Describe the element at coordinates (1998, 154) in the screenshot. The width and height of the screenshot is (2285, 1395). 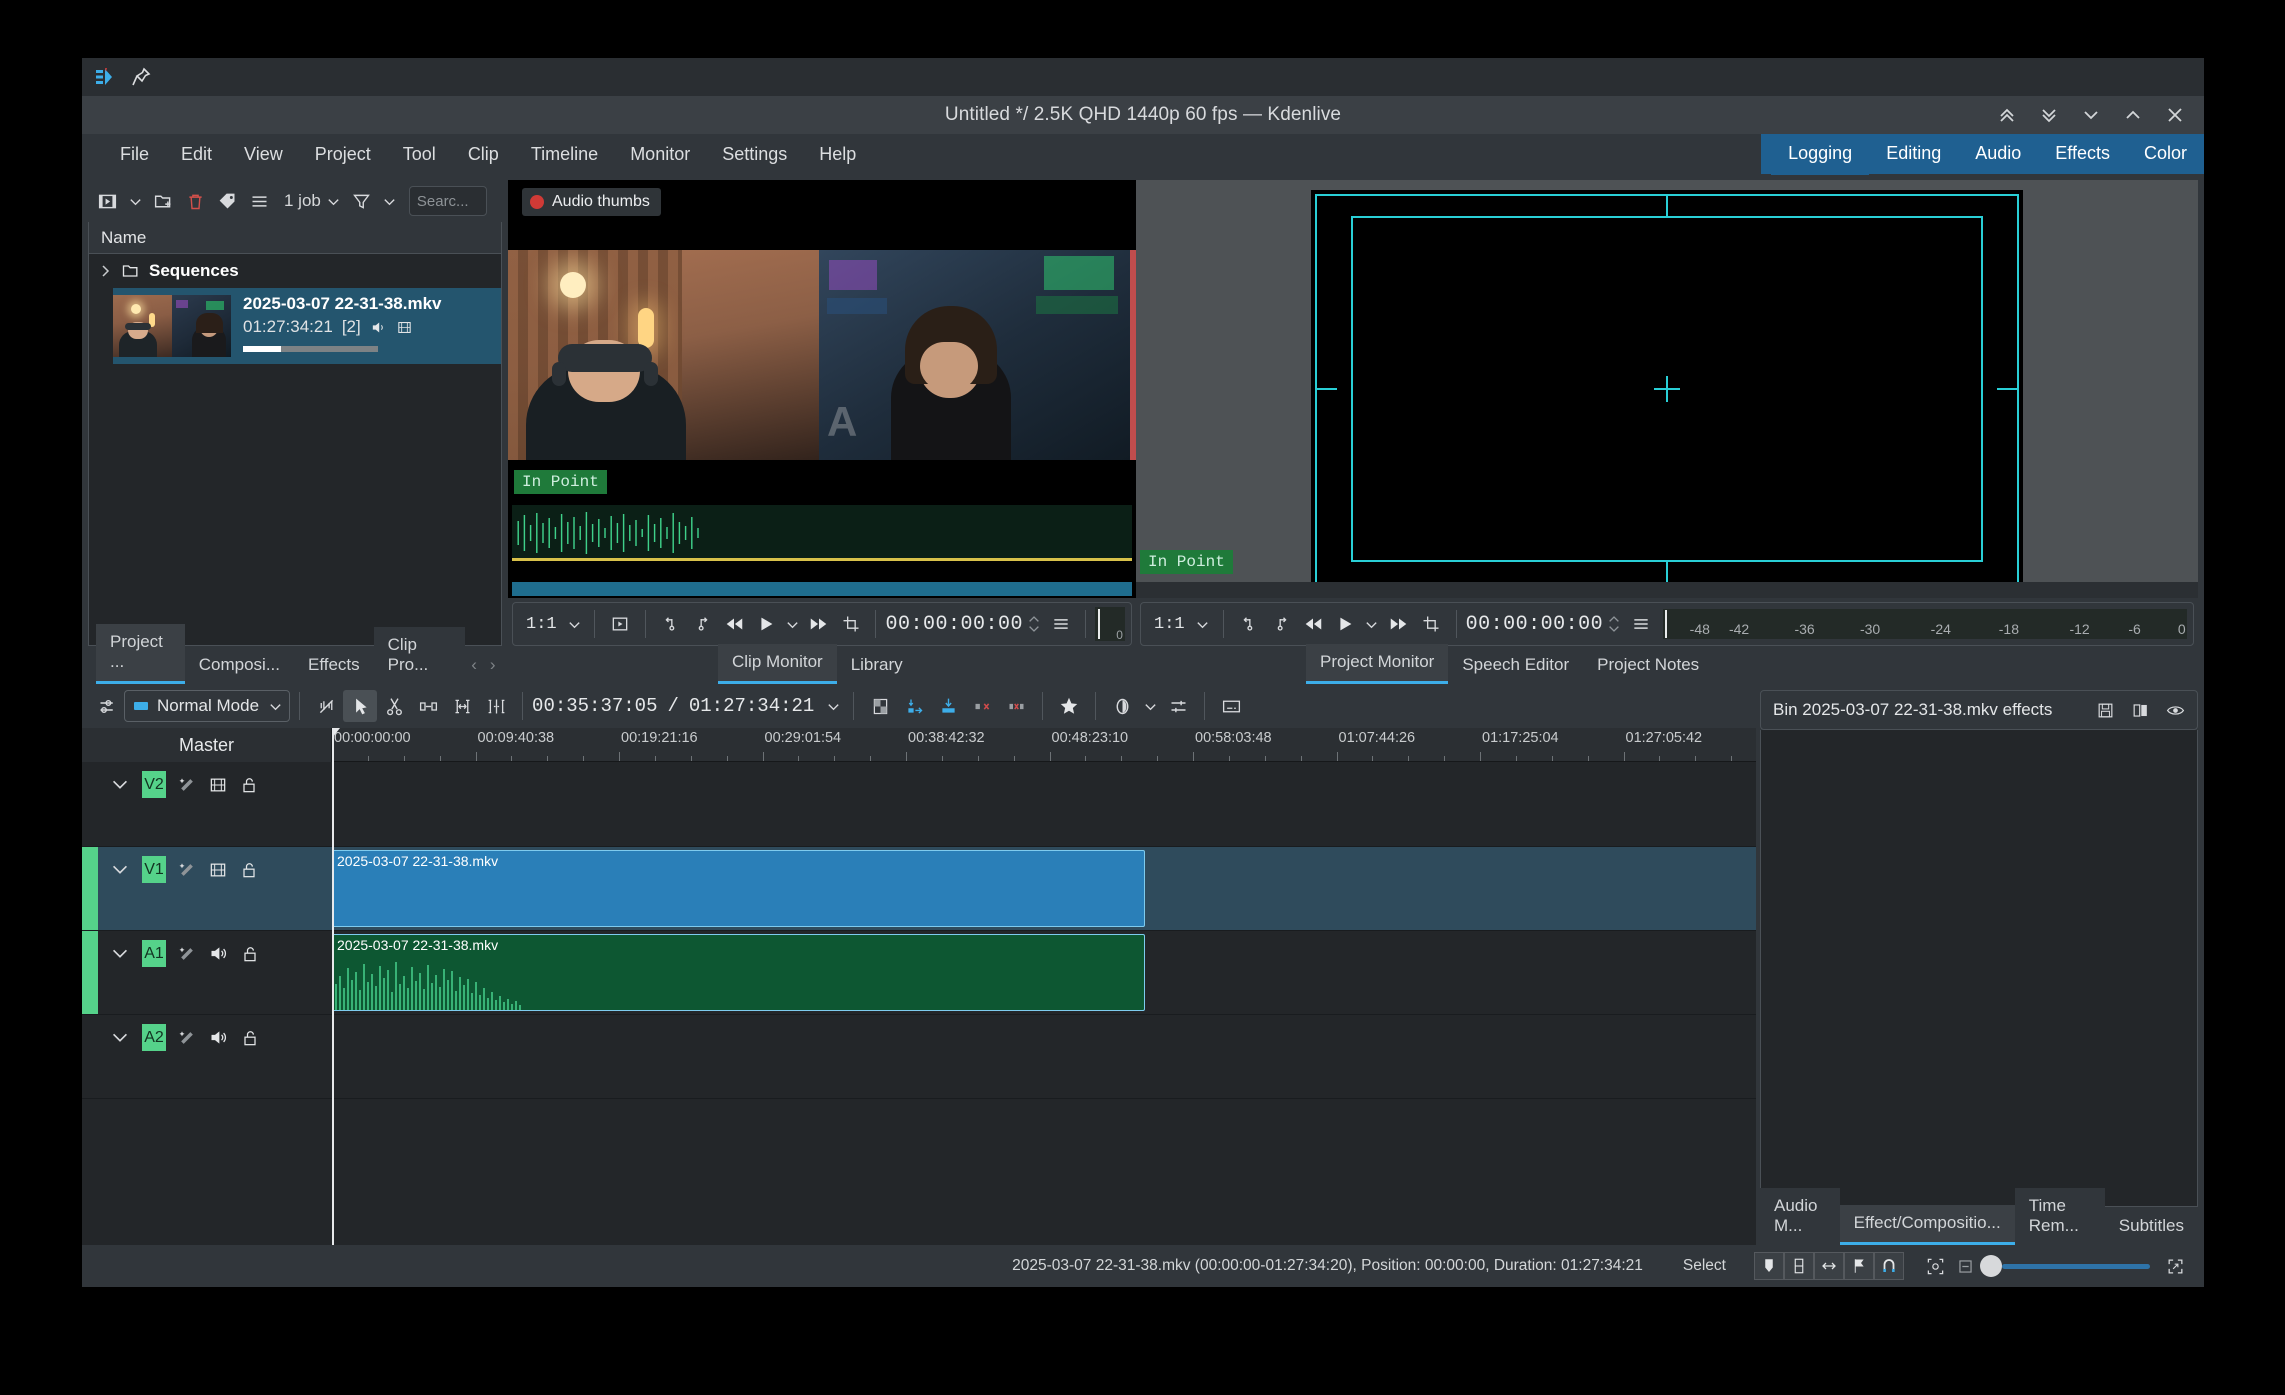
I see `workspace-tab-audio: Audio` at that location.